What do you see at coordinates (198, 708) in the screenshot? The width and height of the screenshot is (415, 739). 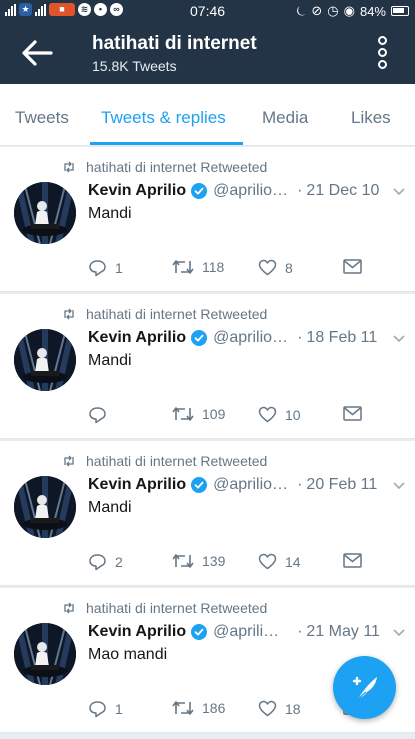 I see `retweet-button: 186` at bounding box center [198, 708].